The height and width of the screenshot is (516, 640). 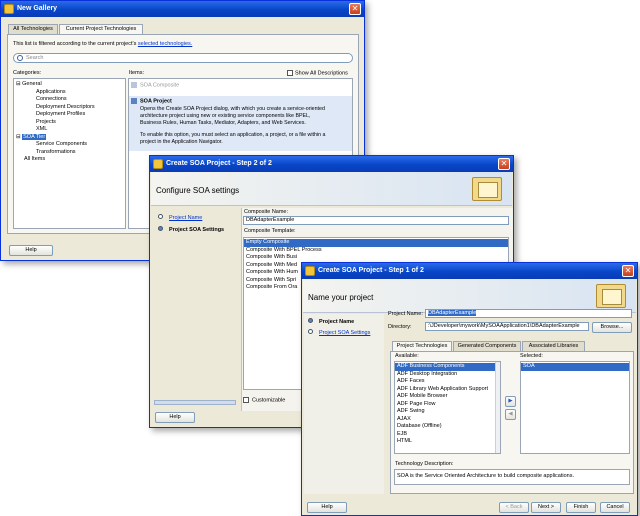 I want to click on checkbox-box, so click(x=246, y=400).